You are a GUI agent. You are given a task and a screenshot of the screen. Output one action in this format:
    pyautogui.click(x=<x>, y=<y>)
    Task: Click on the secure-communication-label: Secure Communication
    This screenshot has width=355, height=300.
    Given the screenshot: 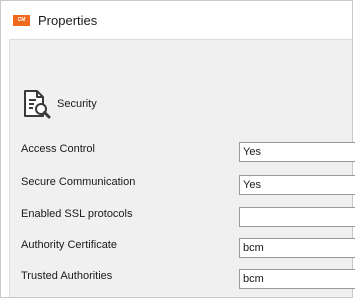 What is the action you would take?
    pyautogui.click(x=78, y=182)
    